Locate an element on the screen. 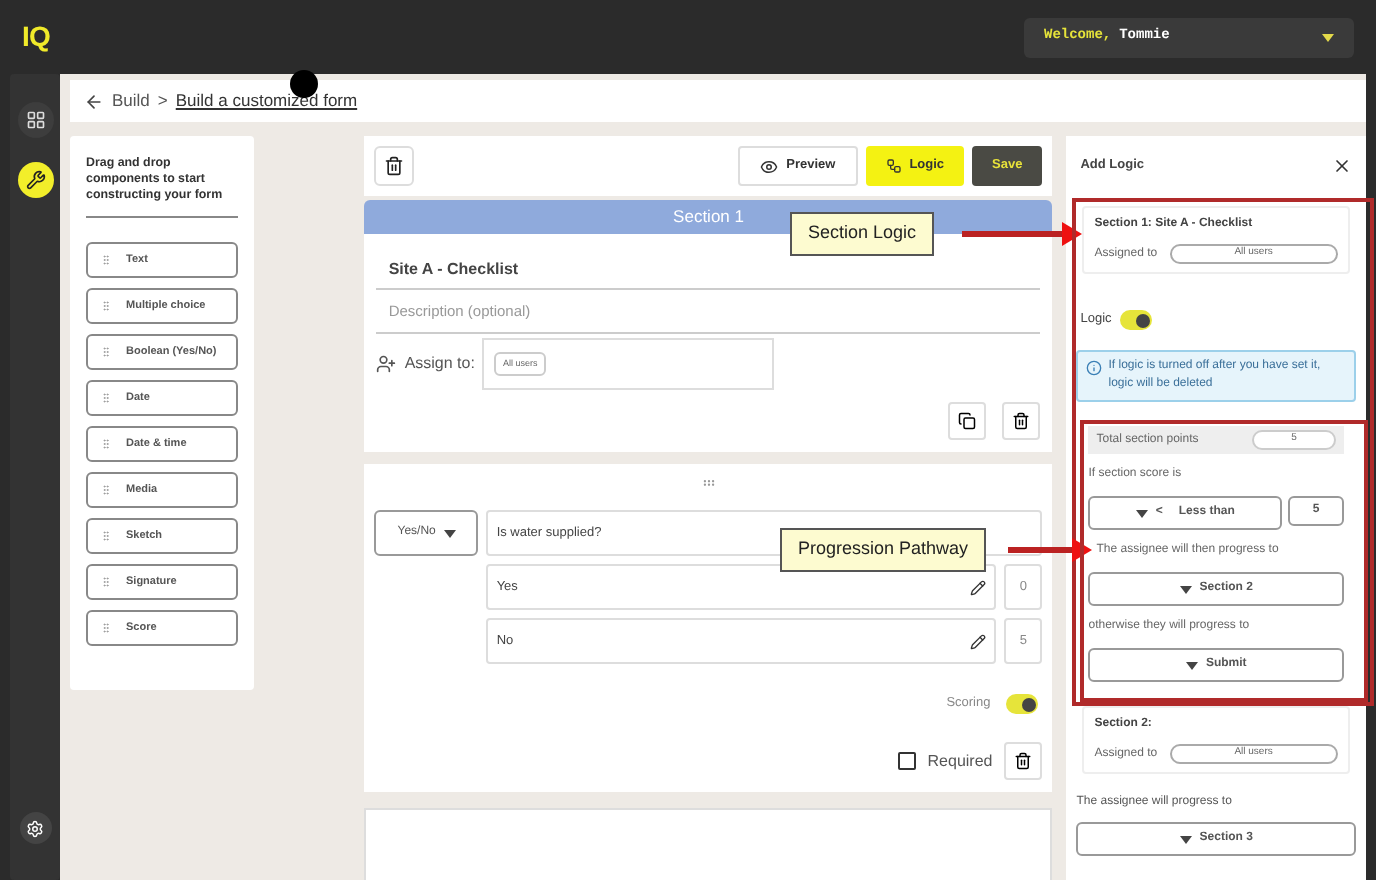 The height and width of the screenshot is (880, 1376). assign-user-icon is located at coordinates (386, 364).